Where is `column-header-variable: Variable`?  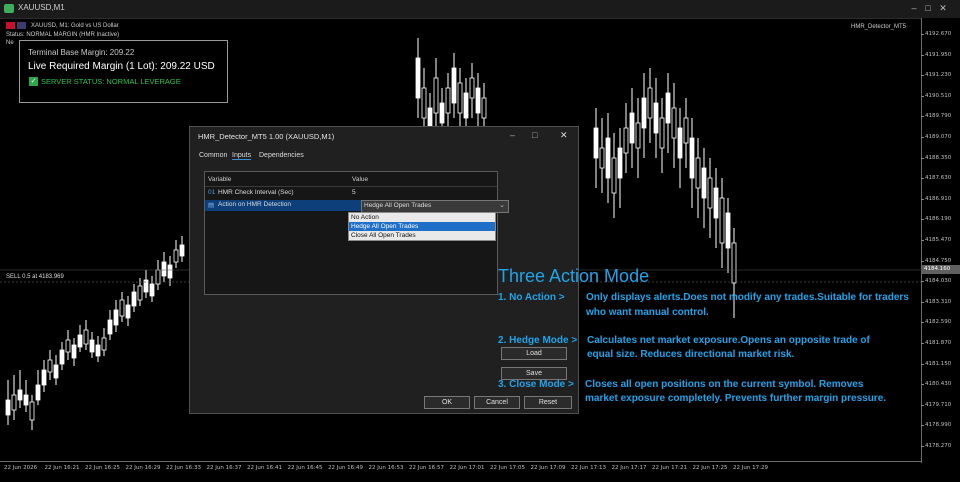
column-header-variable: Variable is located at coordinates (219, 179).